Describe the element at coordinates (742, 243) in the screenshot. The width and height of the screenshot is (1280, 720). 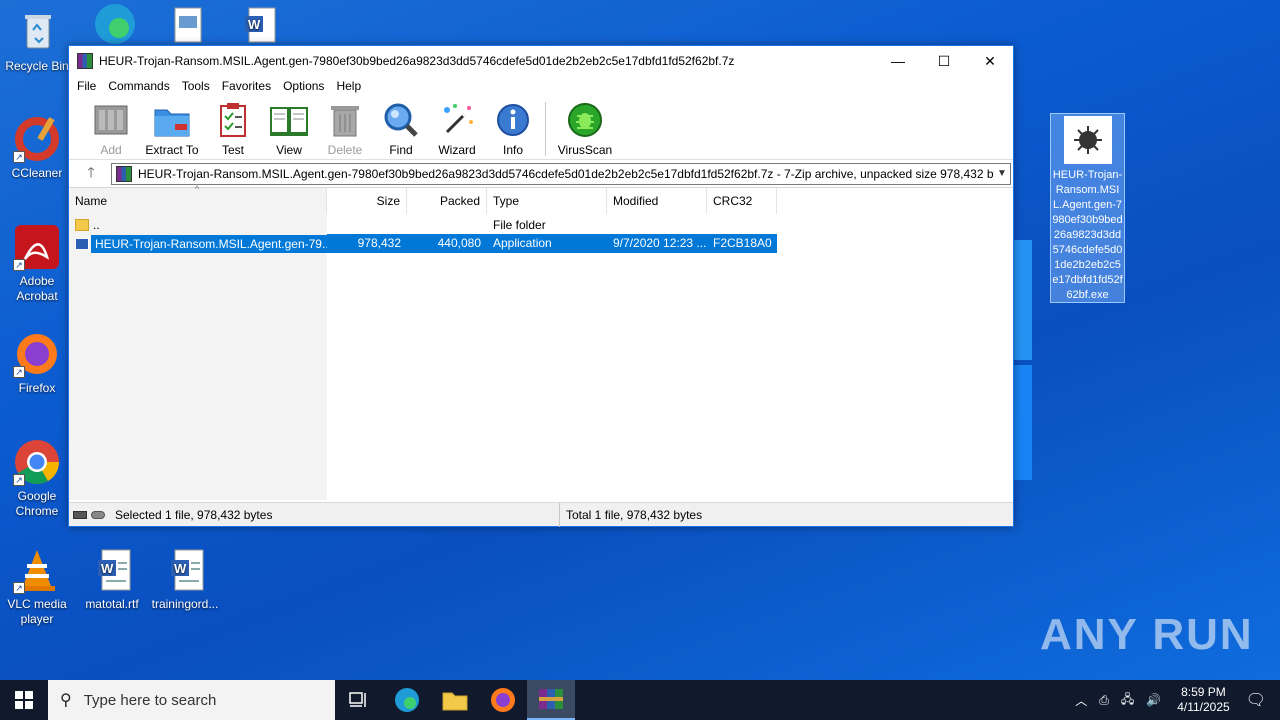
I see `row-crc: F2CB18A0` at that location.